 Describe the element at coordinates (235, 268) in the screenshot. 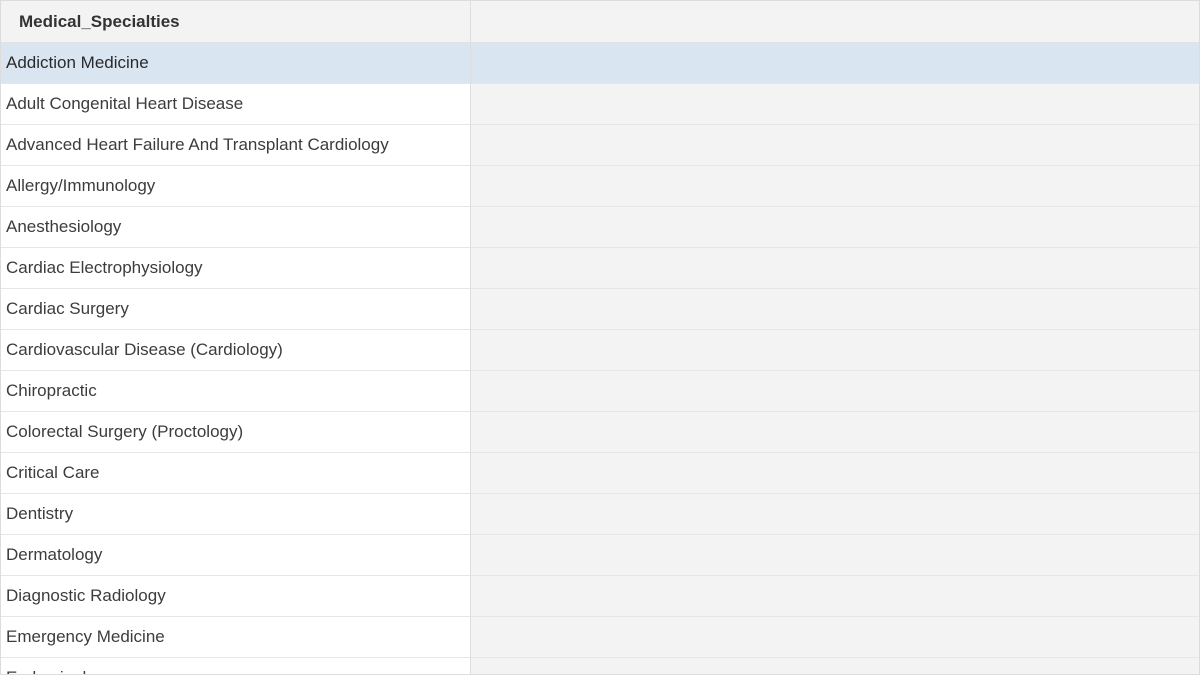

I see `table-cell-specialty: Cardiac Electrophysiology` at that location.